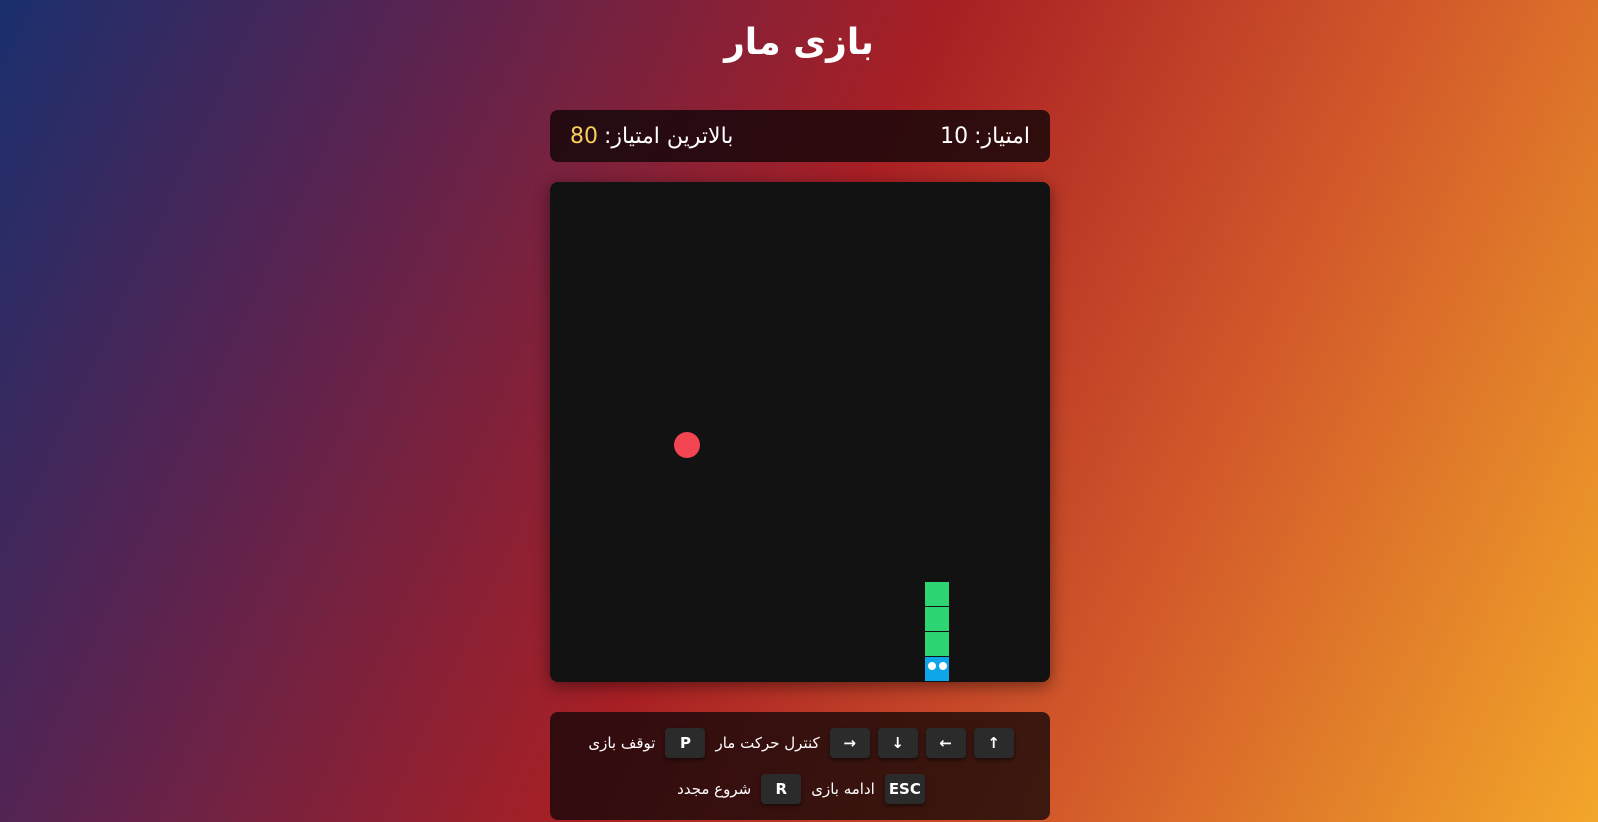 Image resolution: width=1598 pixels, height=822 pixels. Describe the element at coordinates (669, 136) in the screenshot. I see `highscore-label: بالاترین امتیاز:` at that location.